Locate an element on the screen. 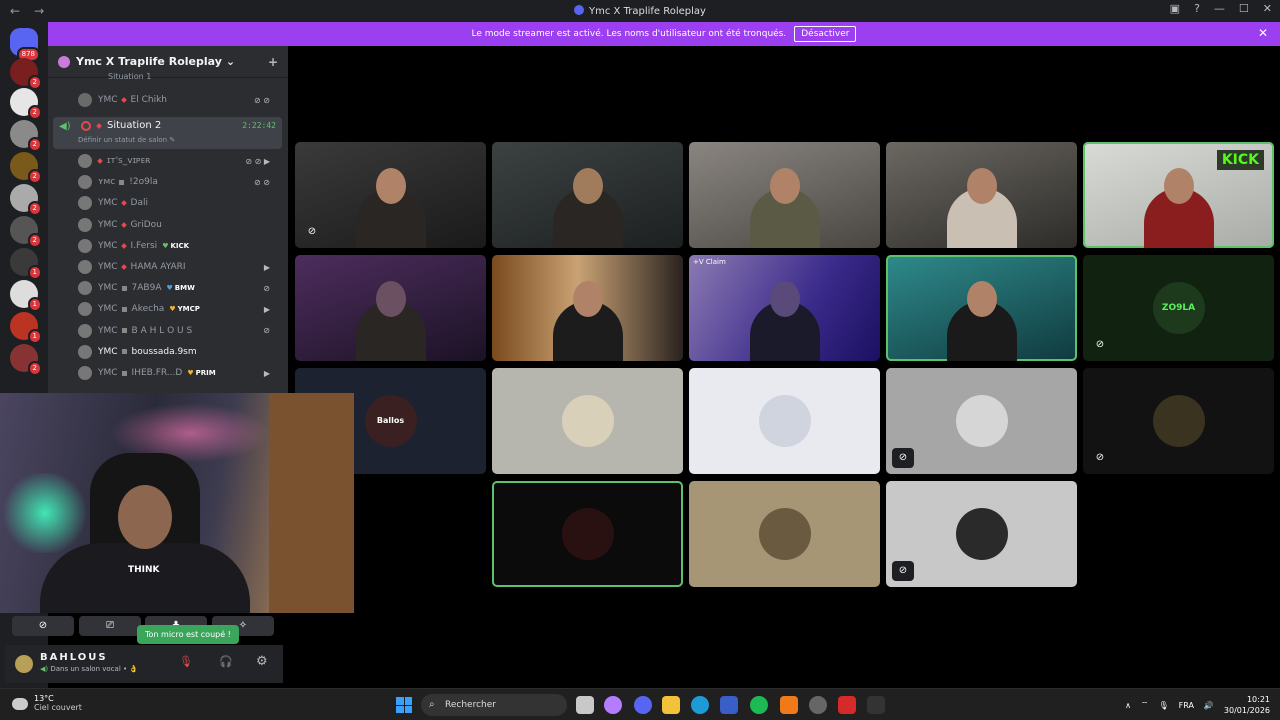  task-view-icon is located at coordinates (585, 705).